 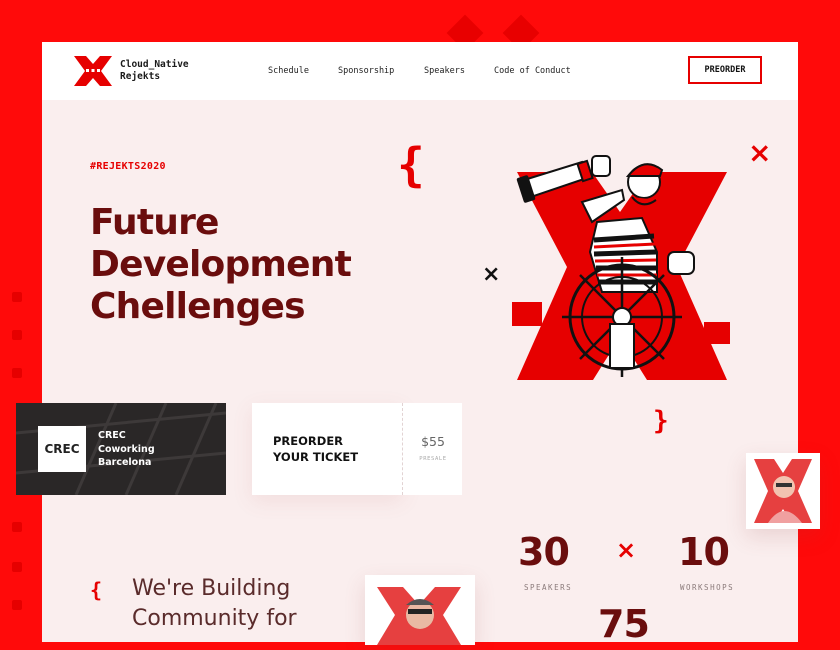 I want to click on stat-speakers-value: 30, so click(x=544, y=552).